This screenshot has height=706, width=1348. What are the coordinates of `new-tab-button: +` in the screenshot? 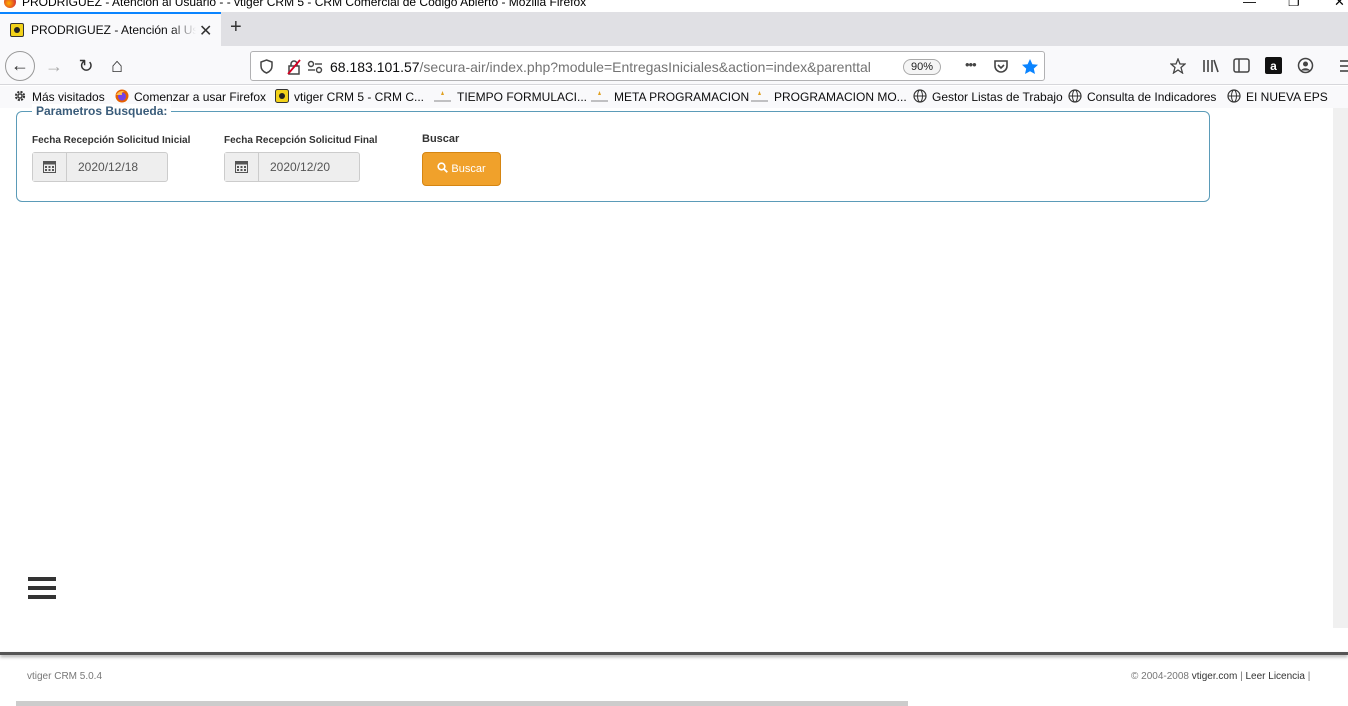 It's located at (236, 27).